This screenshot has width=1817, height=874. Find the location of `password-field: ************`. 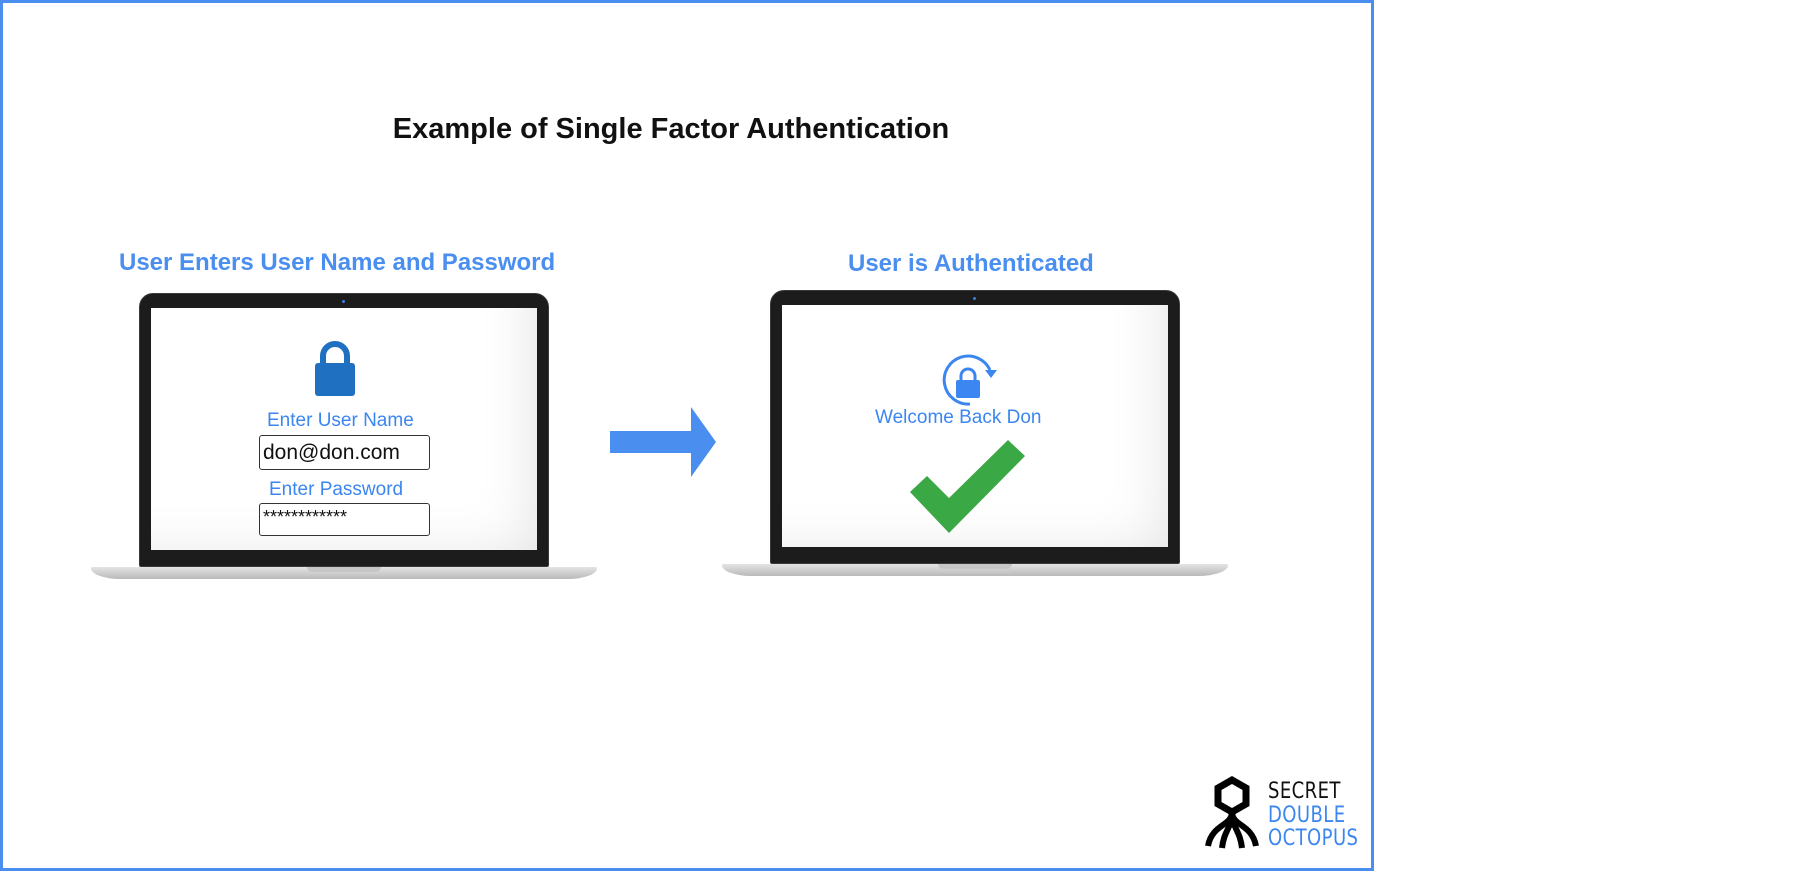

password-field: ************ is located at coordinates (344, 519).